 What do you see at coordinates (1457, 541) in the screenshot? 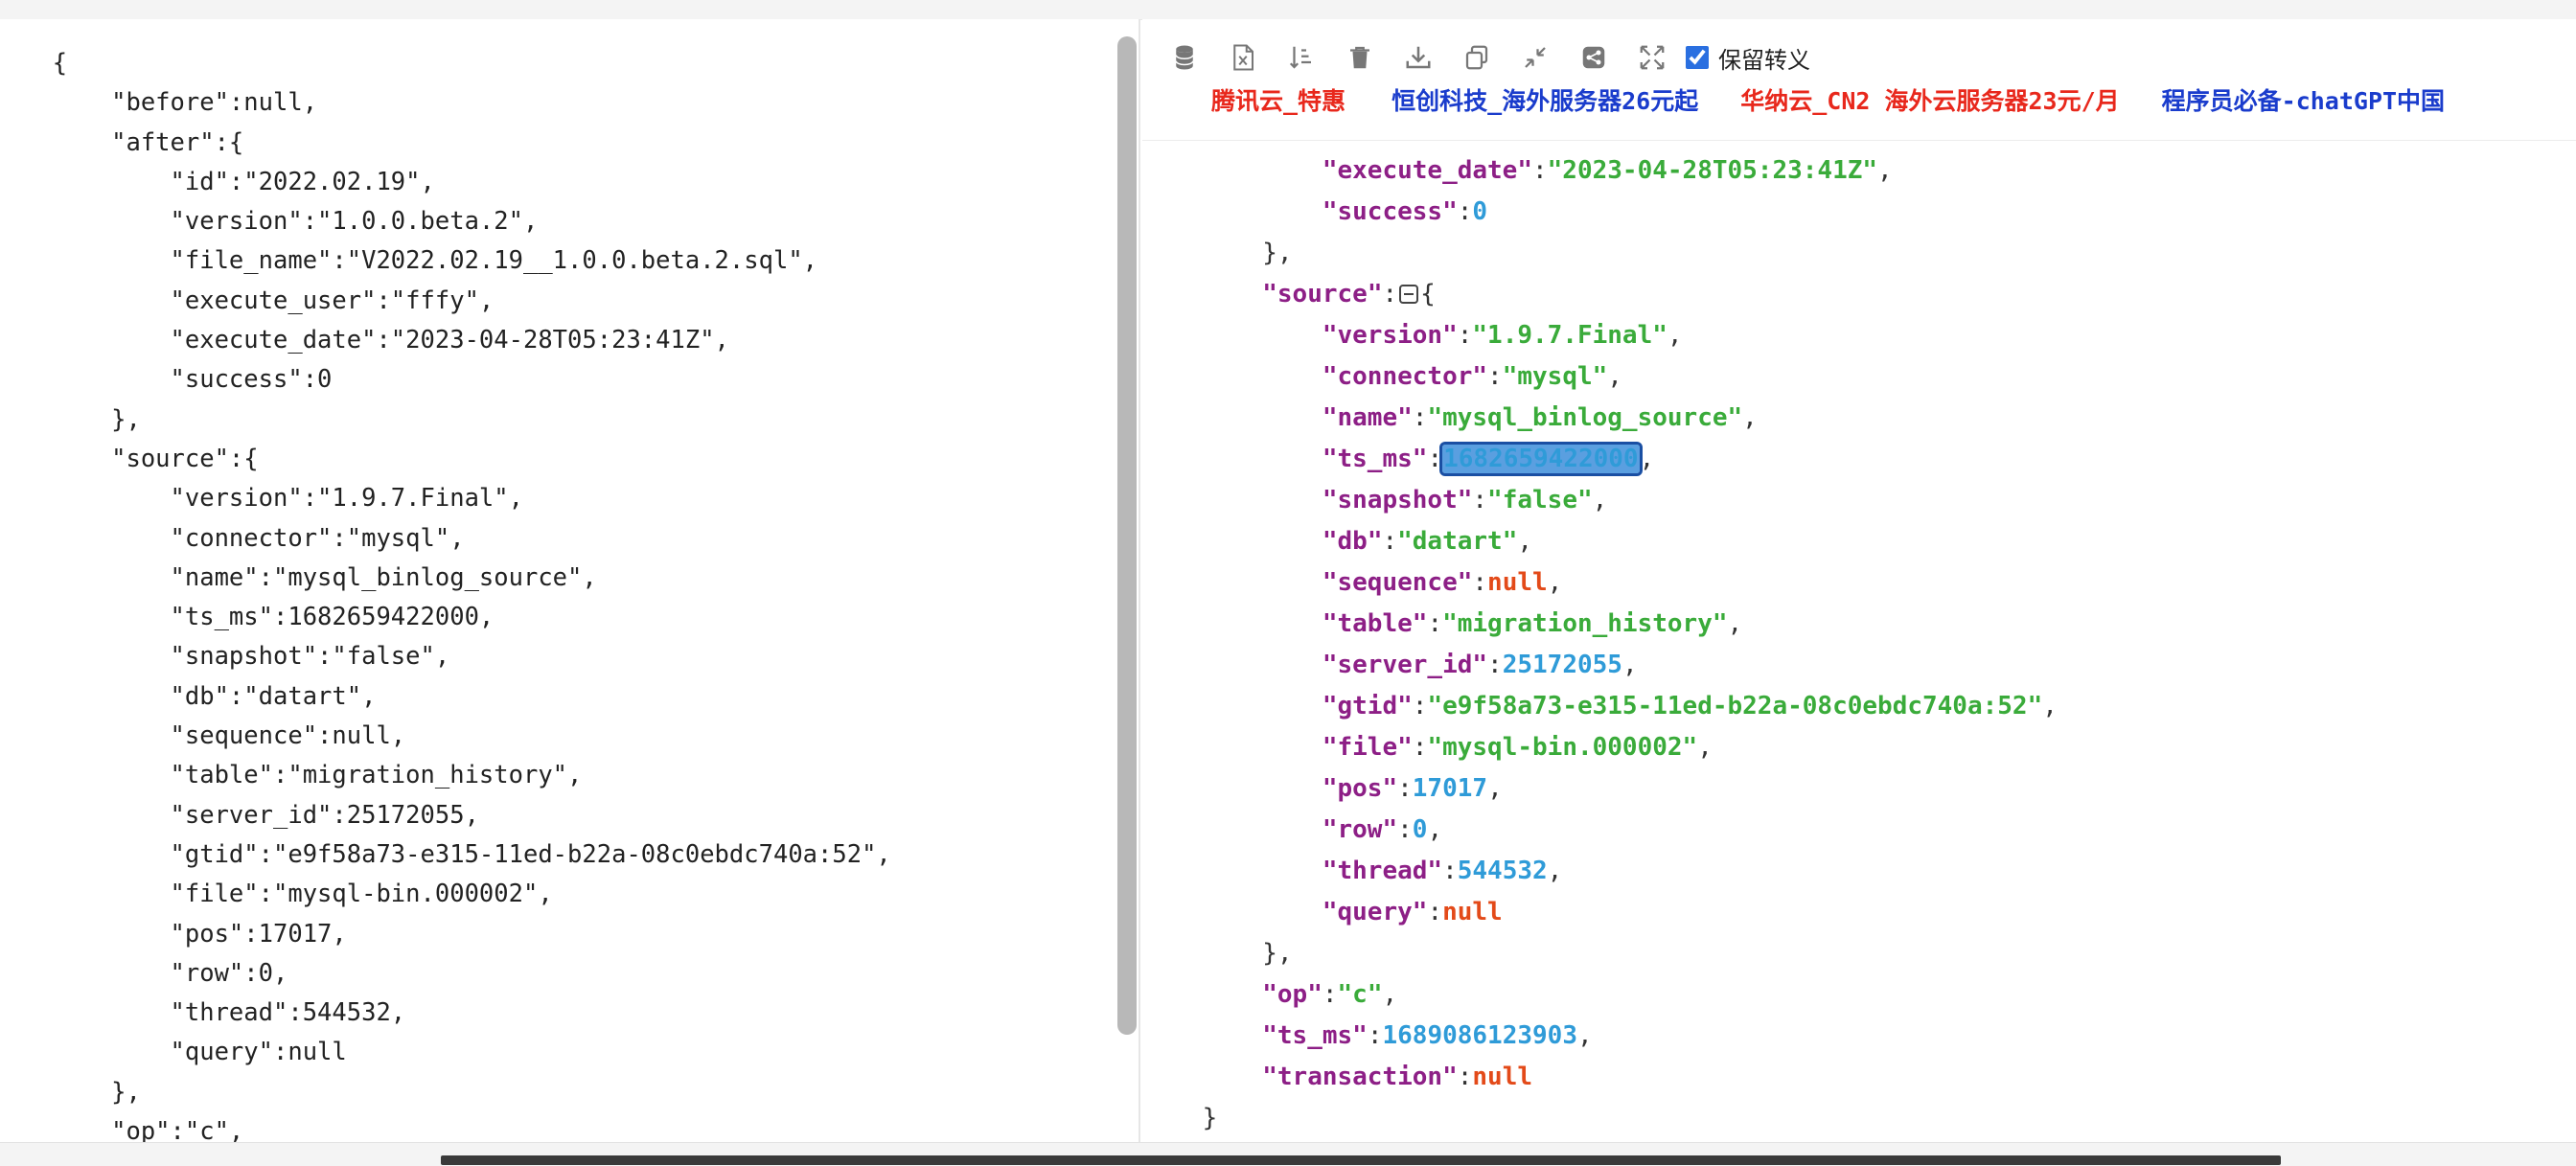
I see `json-value: "datart"` at bounding box center [1457, 541].